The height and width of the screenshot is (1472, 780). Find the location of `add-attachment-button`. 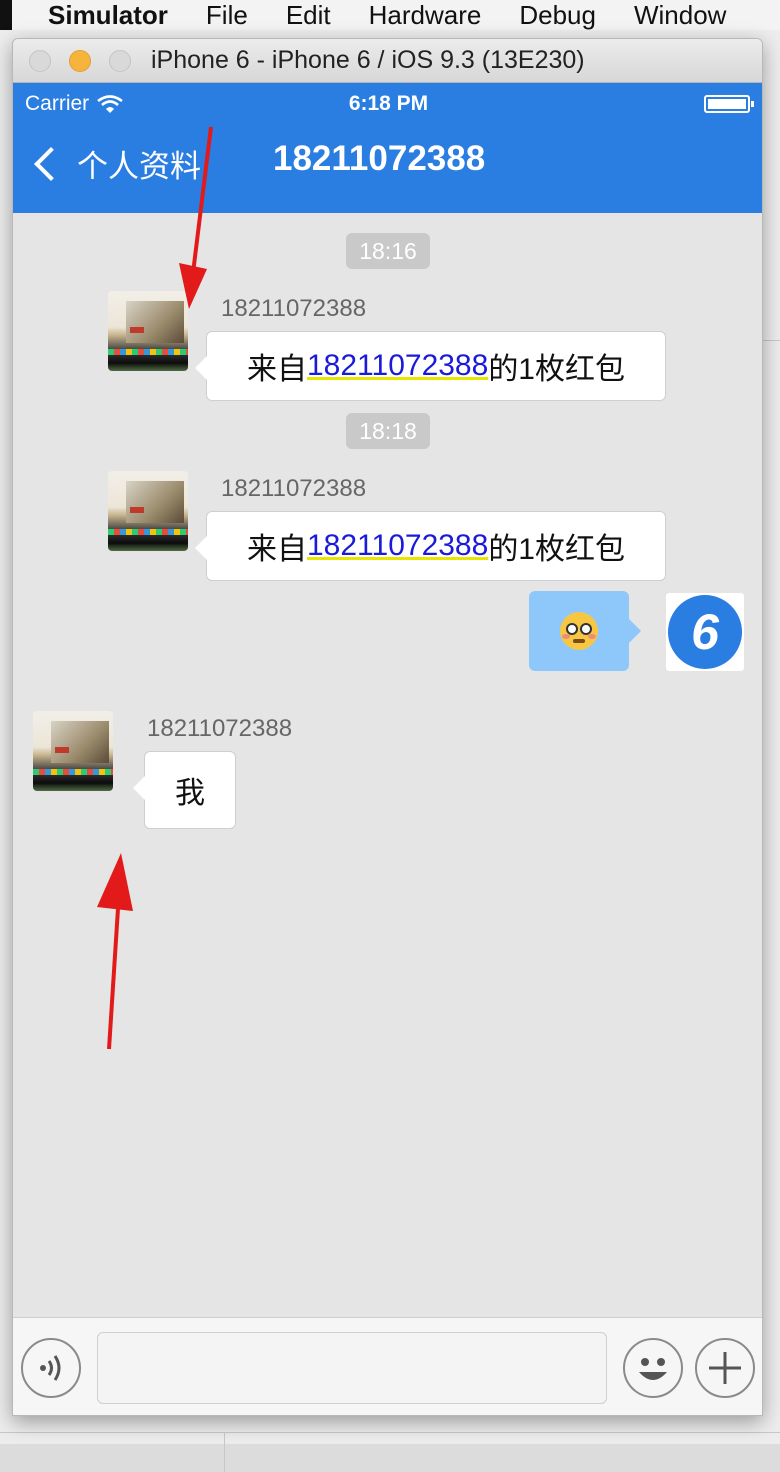

add-attachment-button is located at coordinates (725, 1368).